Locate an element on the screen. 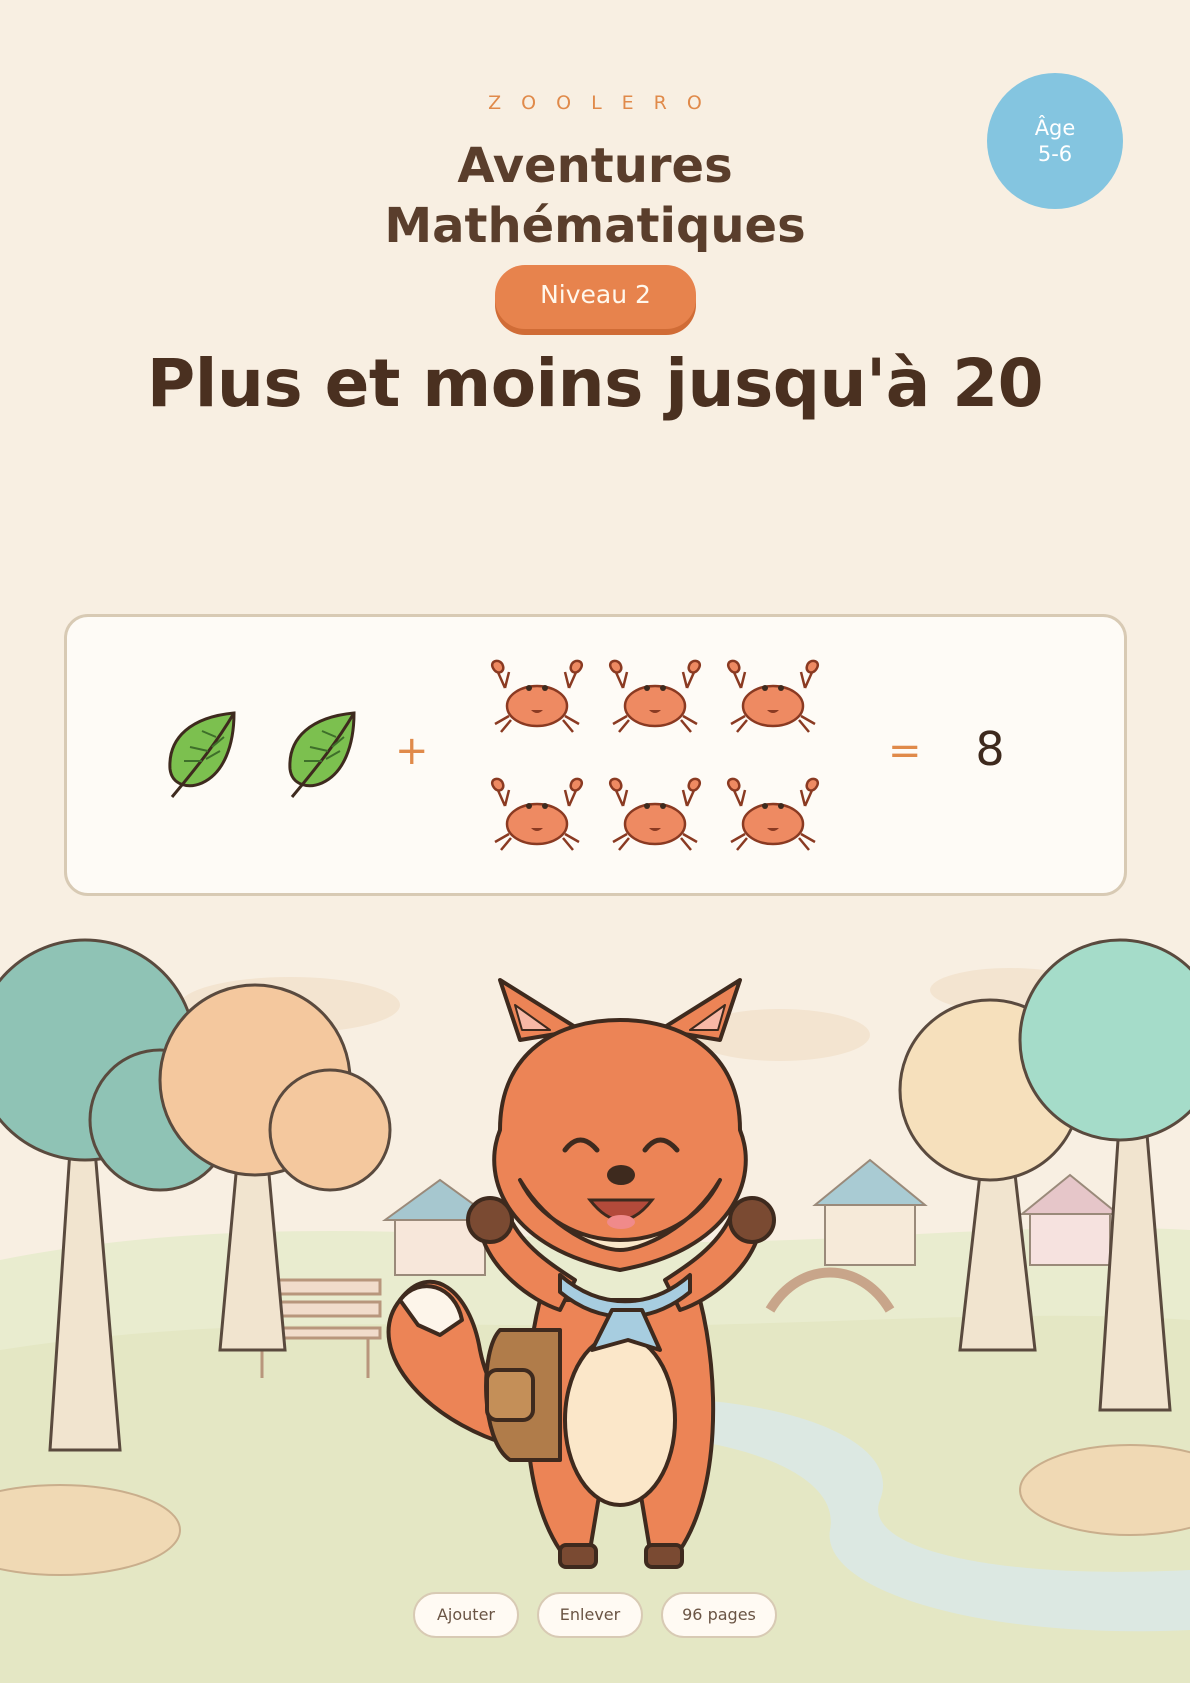 The height and width of the screenshot is (1683, 1190). chip-page-count: 96 pages is located at coordinates (719, 1615).